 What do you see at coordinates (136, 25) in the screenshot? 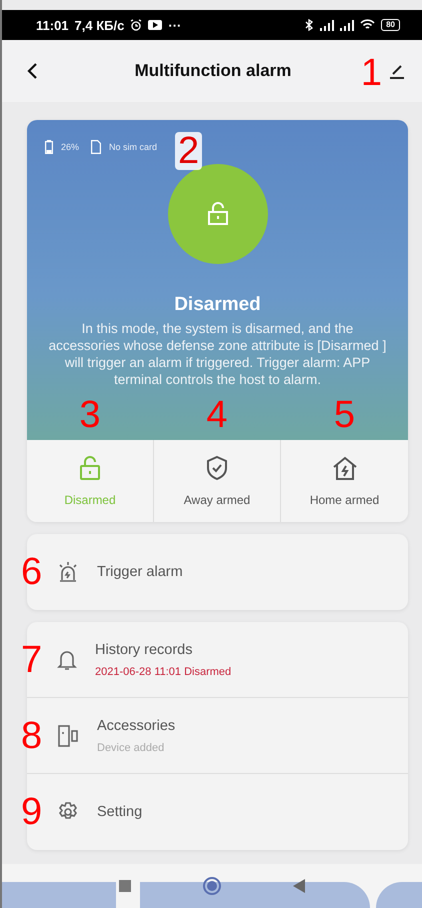
I see `alarm-clock-icon` at bounding box center [136, 25].